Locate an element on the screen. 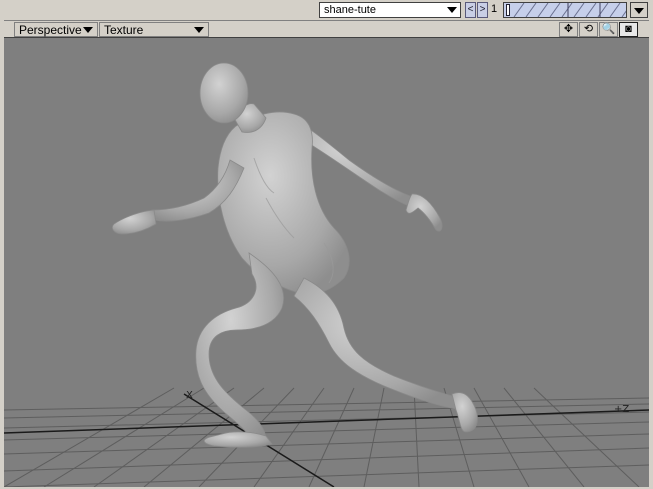 The width and height of the screenshot is (653, 489). frame-right is located at coordinates (651, 254).